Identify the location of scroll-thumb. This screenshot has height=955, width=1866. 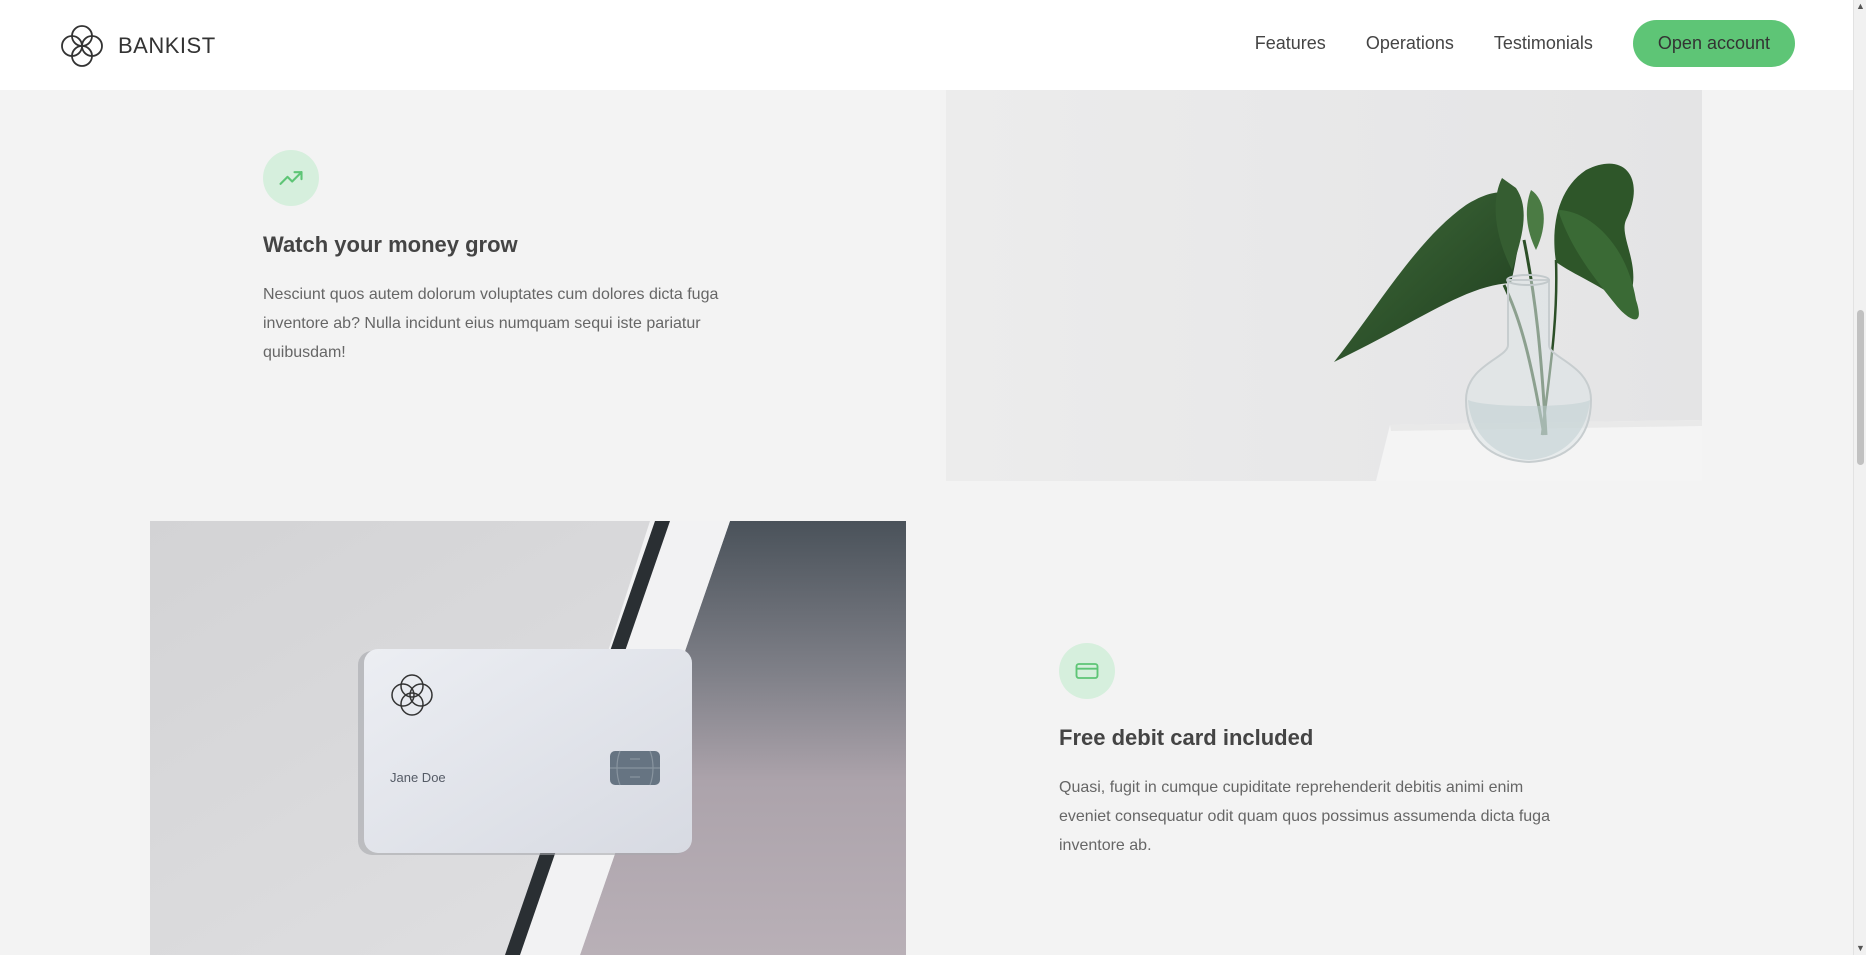
(1860, 387).